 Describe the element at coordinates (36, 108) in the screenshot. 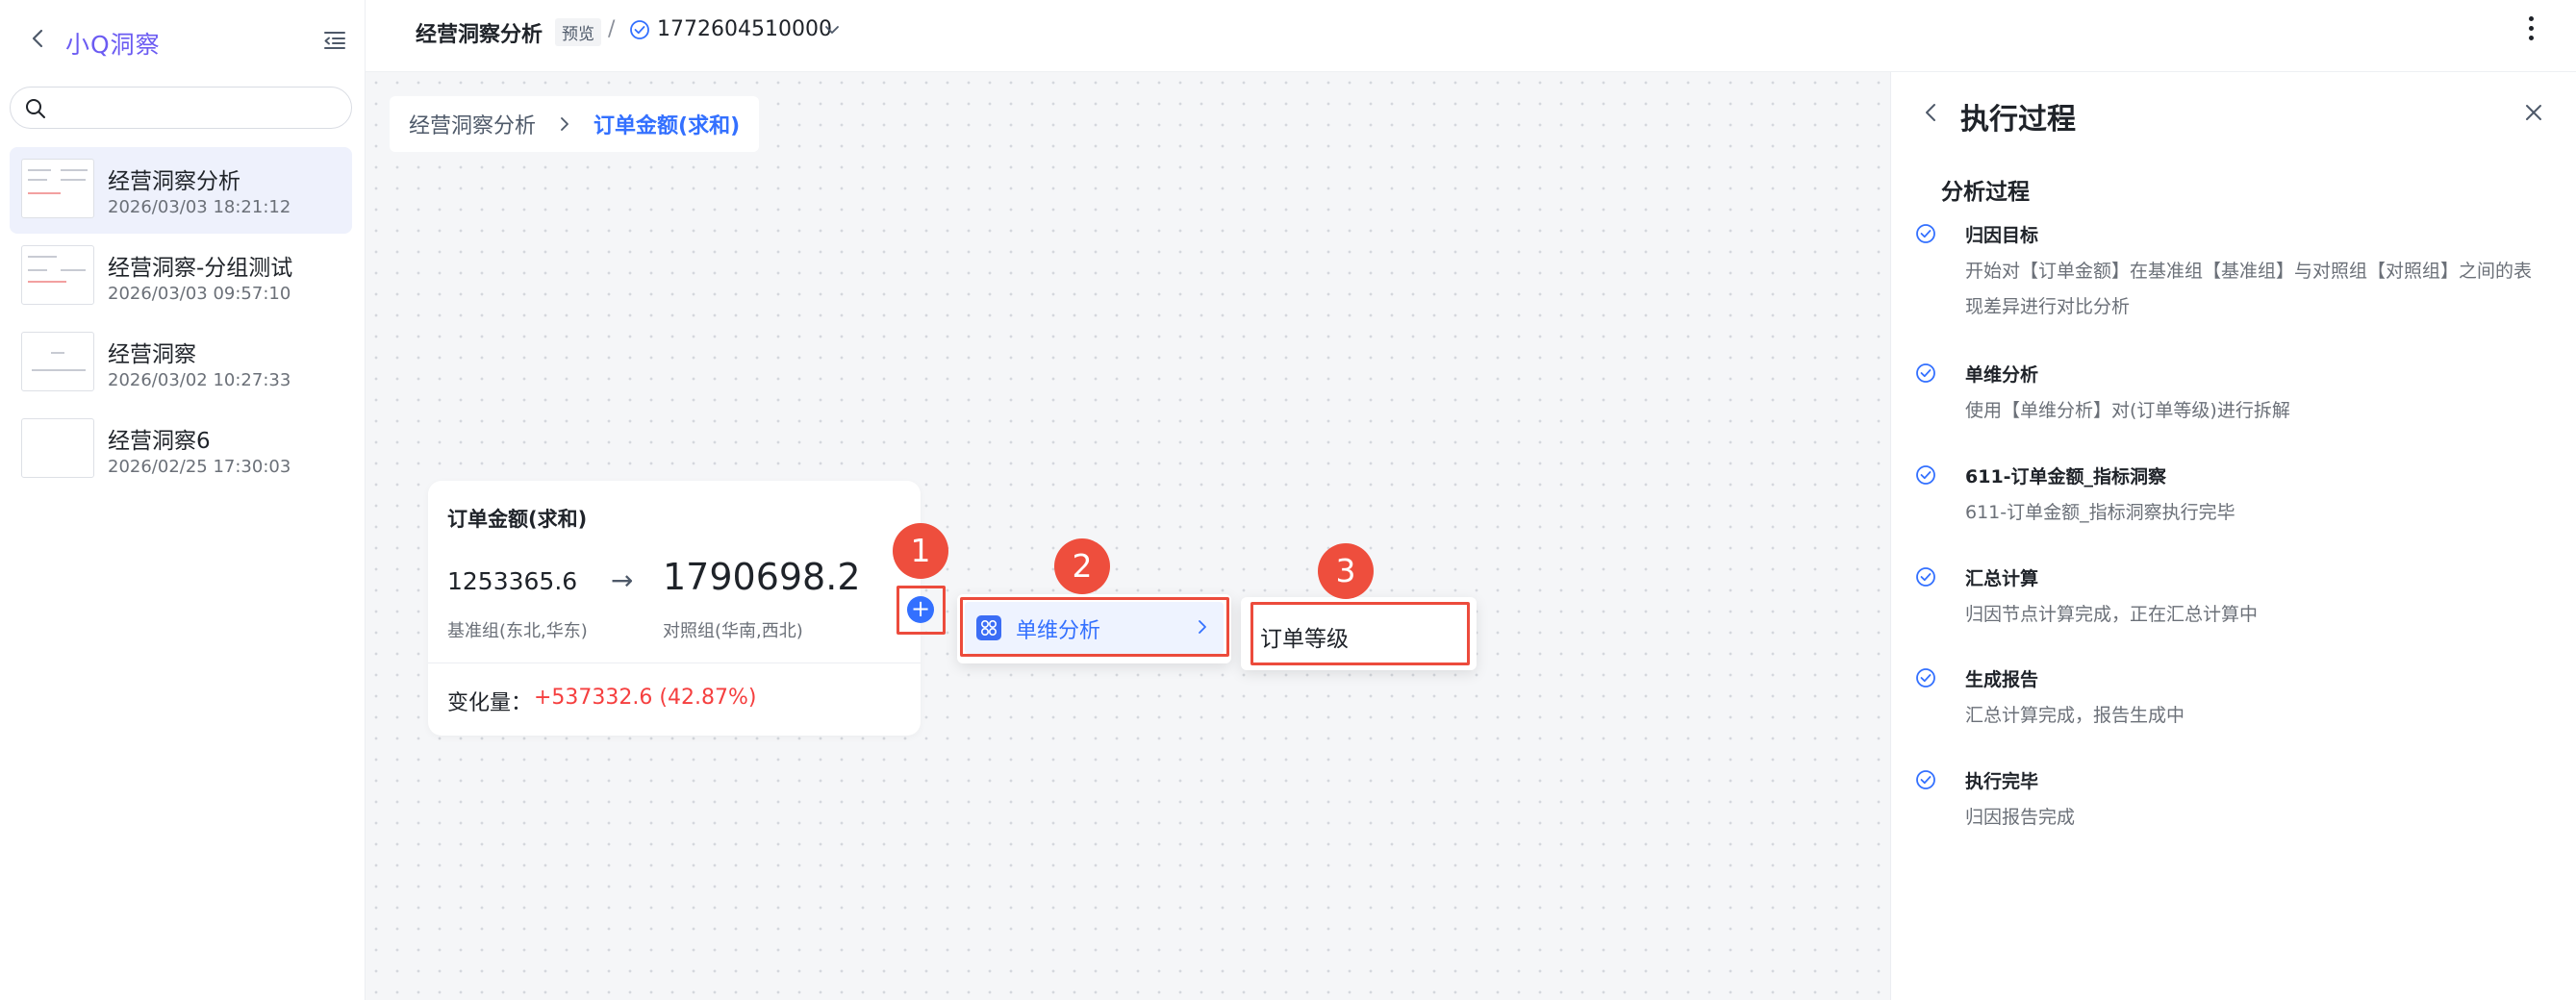

I see `search-icon` at that location.